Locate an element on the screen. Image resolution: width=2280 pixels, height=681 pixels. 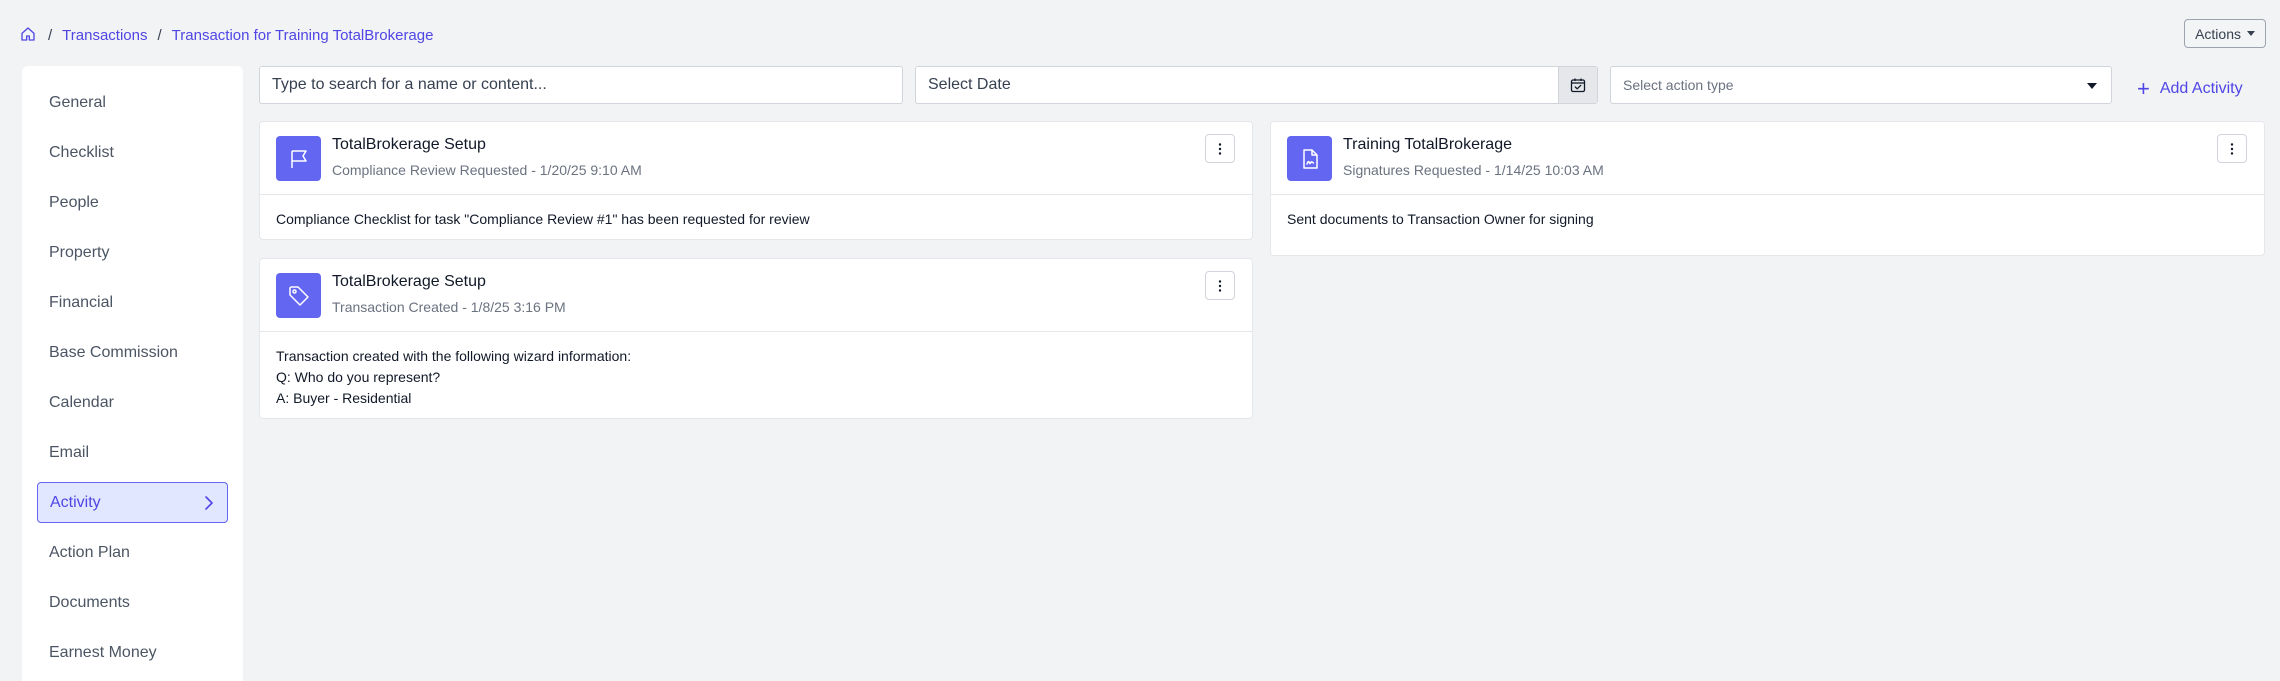
calendar-button is located at coordinates (1577, 85).